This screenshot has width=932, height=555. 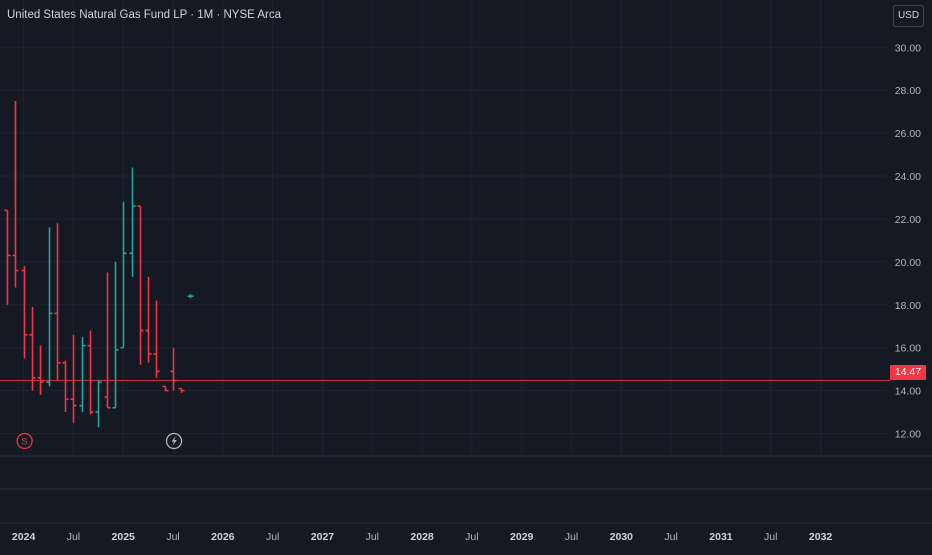 I want to click on time-axis-label: 2027, so click(x=323, y=537).